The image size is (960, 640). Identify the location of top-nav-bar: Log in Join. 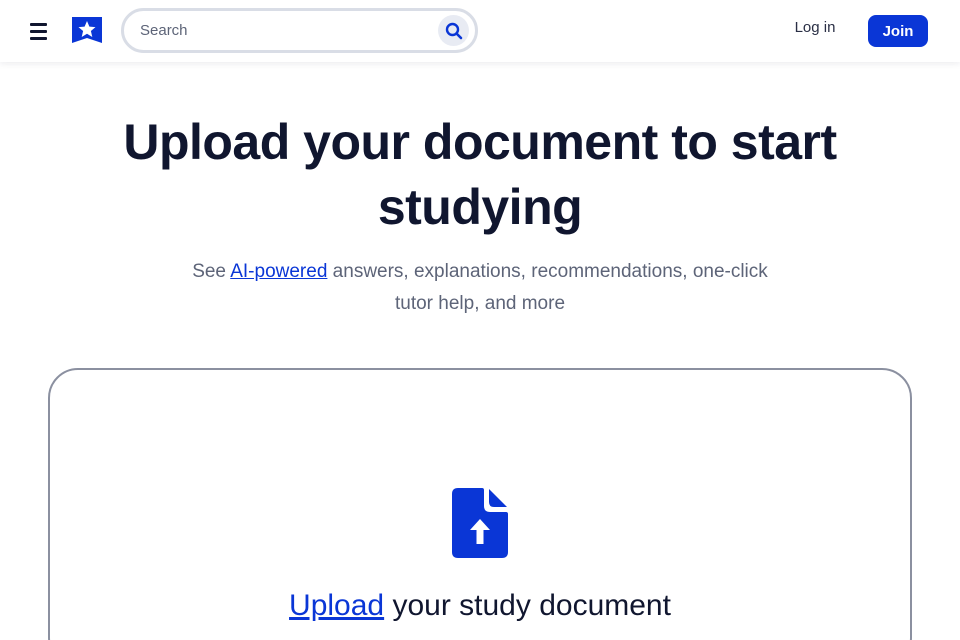
(480, 31).